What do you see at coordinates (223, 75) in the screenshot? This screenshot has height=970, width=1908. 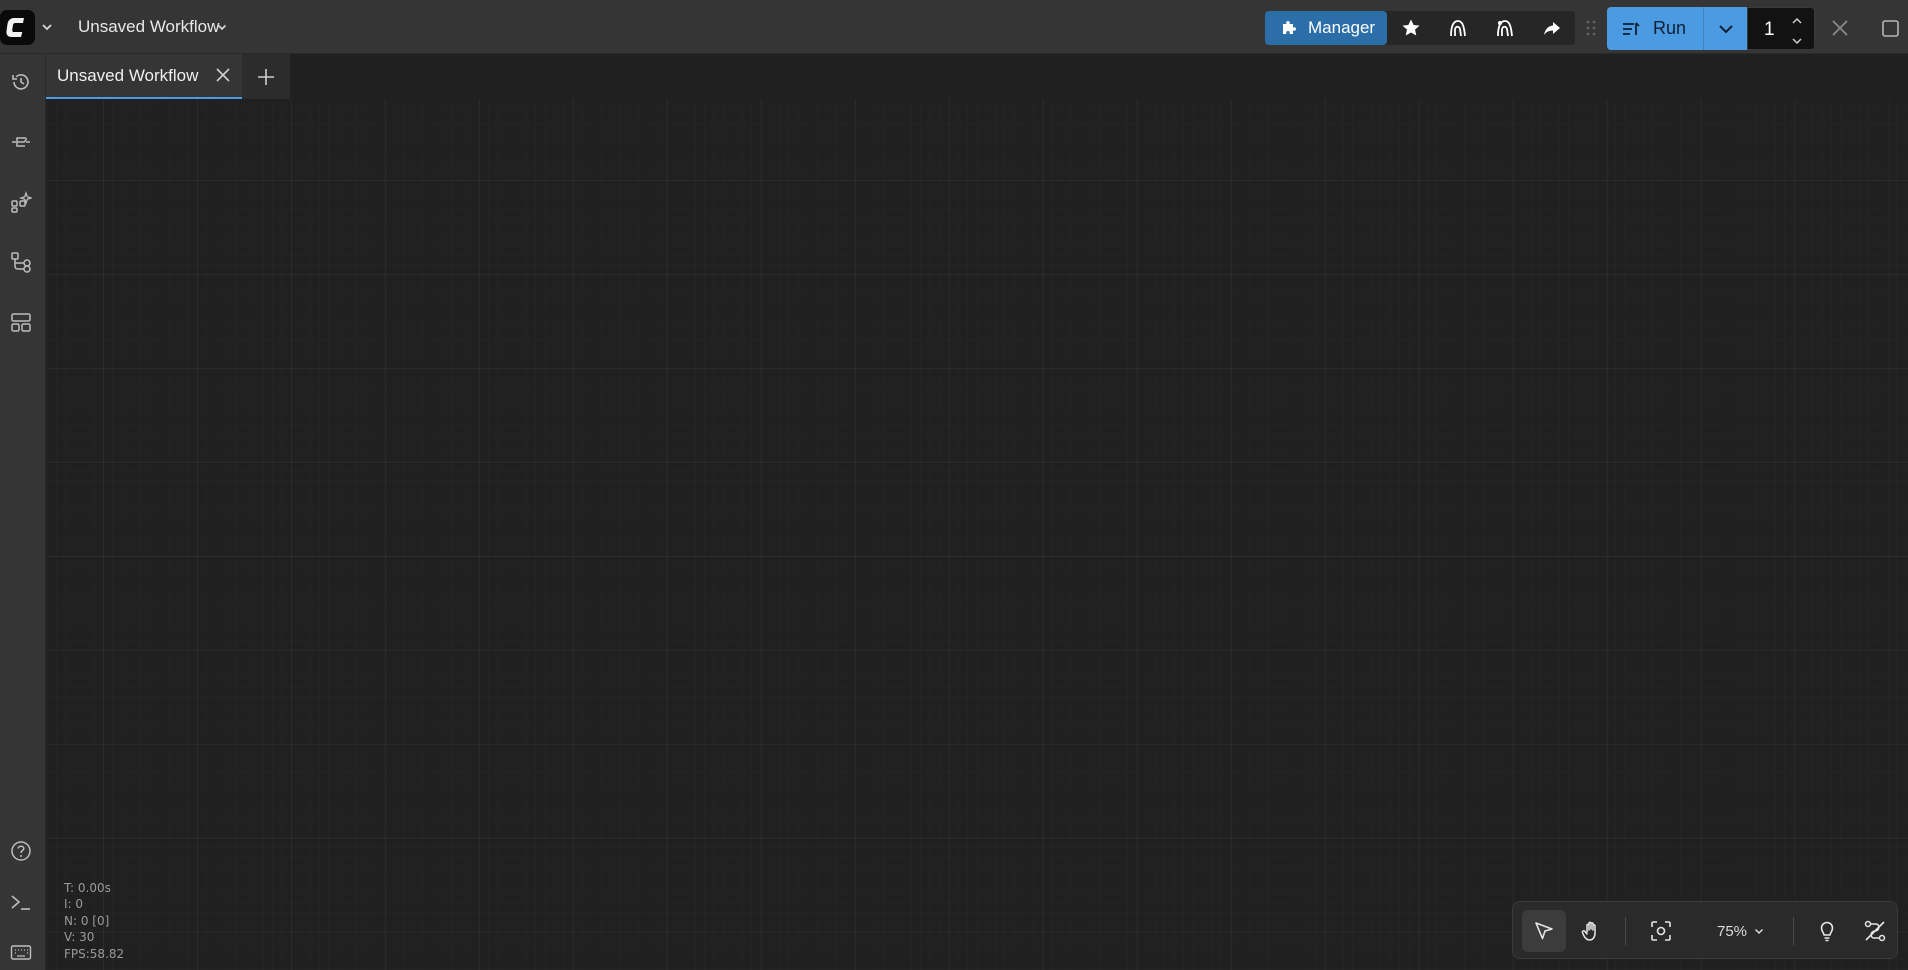 I see `close-tab-icon` at bounding box center [223, 75].